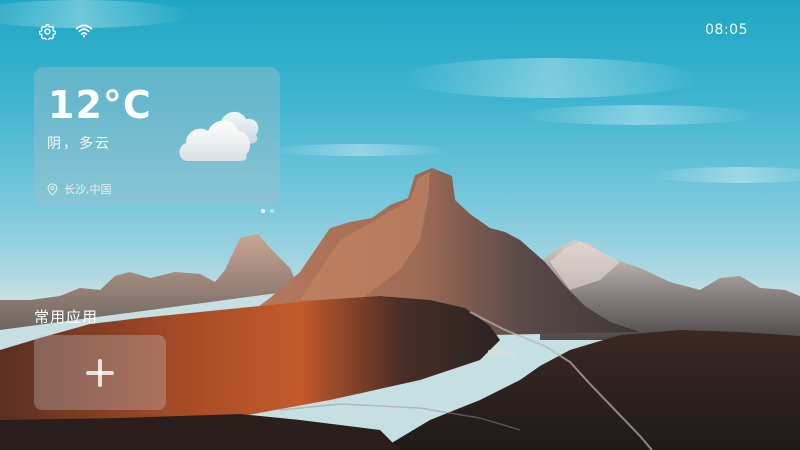  Describe the element at coordinates (79, 144) in the screenshot. I see `weather-condition: 阴，多云` at that location.